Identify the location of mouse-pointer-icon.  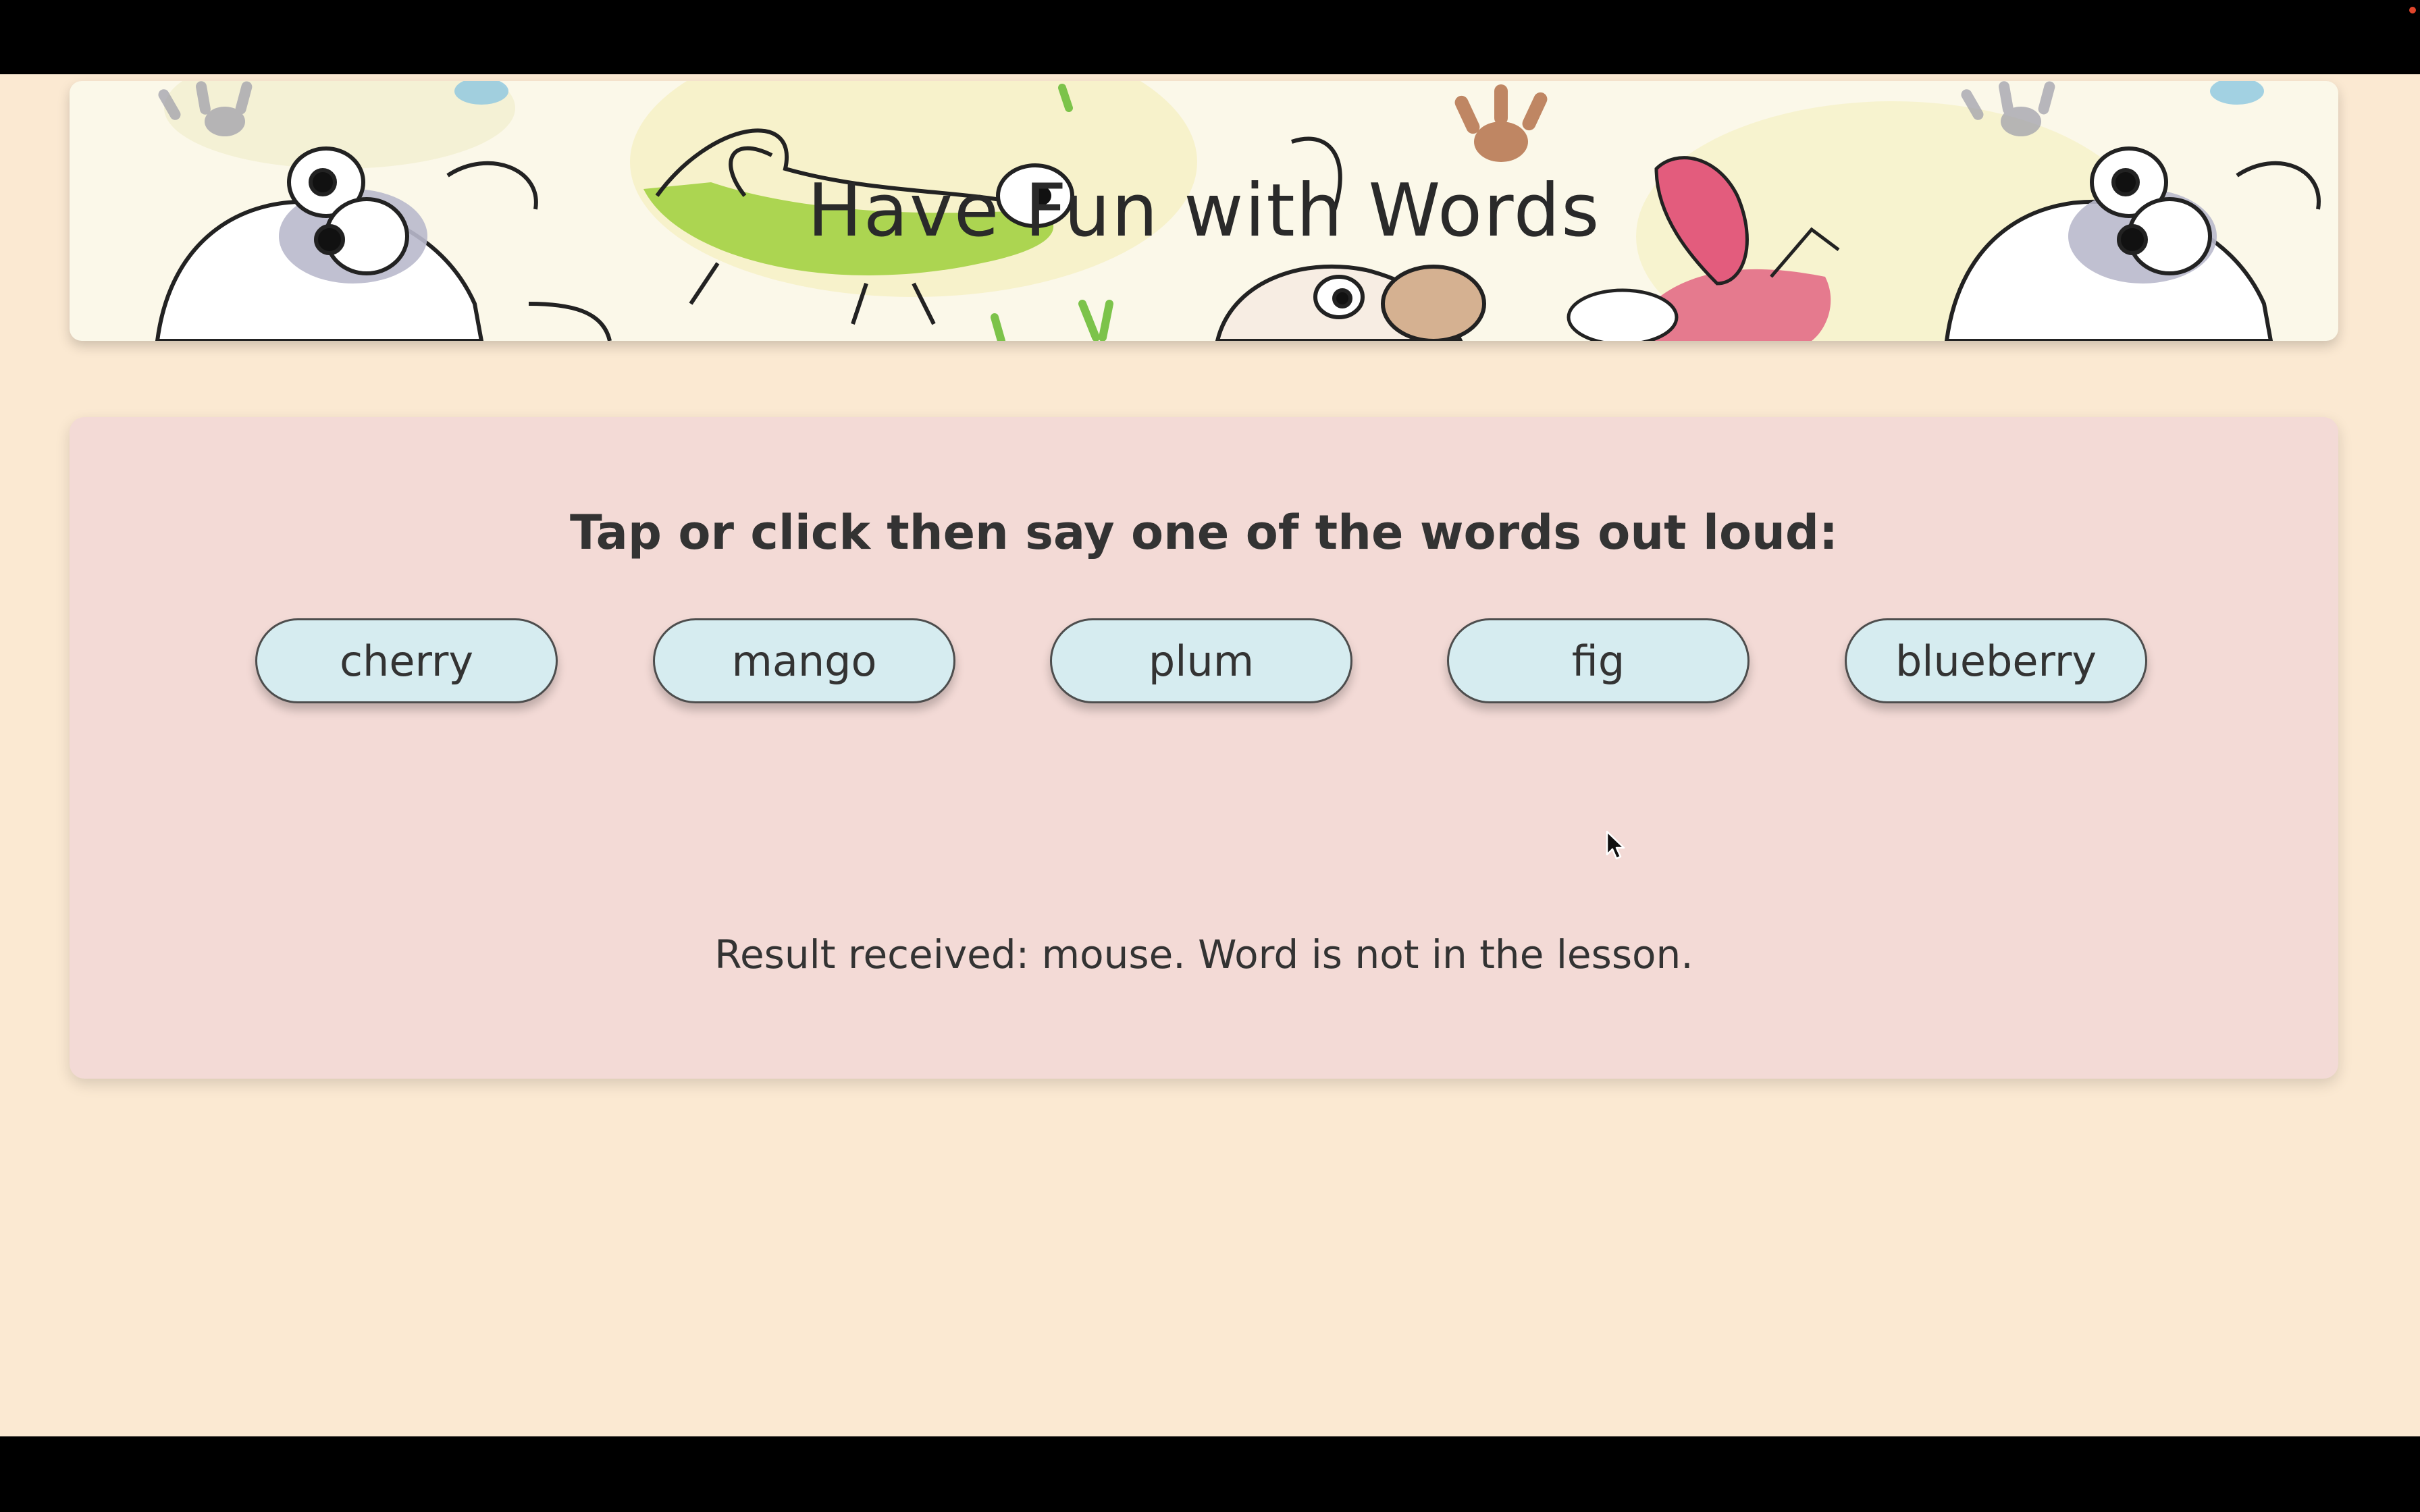
(1615, 845).